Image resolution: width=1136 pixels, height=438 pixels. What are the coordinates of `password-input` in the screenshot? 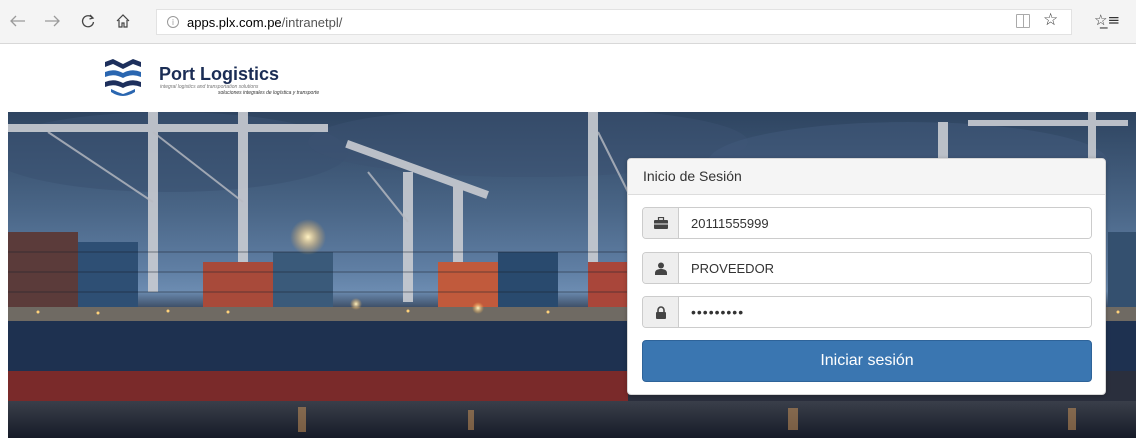 It's located at (885, 312).